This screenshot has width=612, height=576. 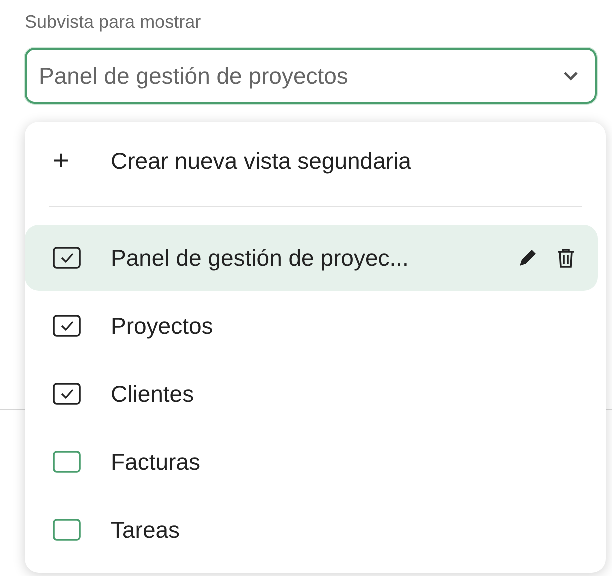 I want to click on view-select: Panel de gestión de proyectos, so click(x=311, y=76).